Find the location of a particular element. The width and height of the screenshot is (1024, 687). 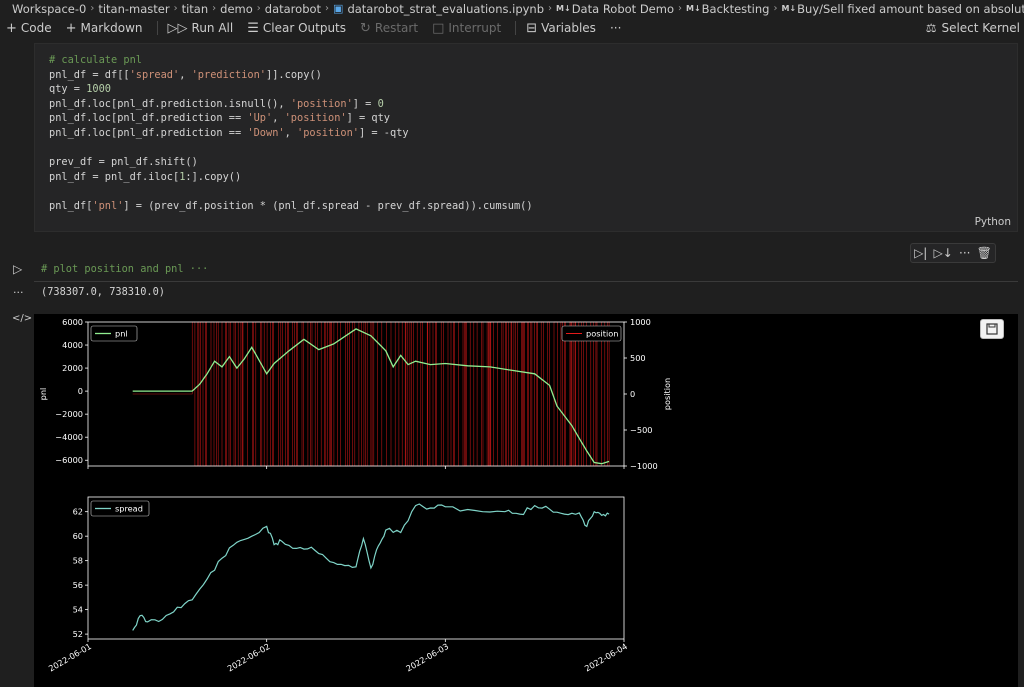

add-markdown-button: + Markdown is located at coordinates (104, 28).